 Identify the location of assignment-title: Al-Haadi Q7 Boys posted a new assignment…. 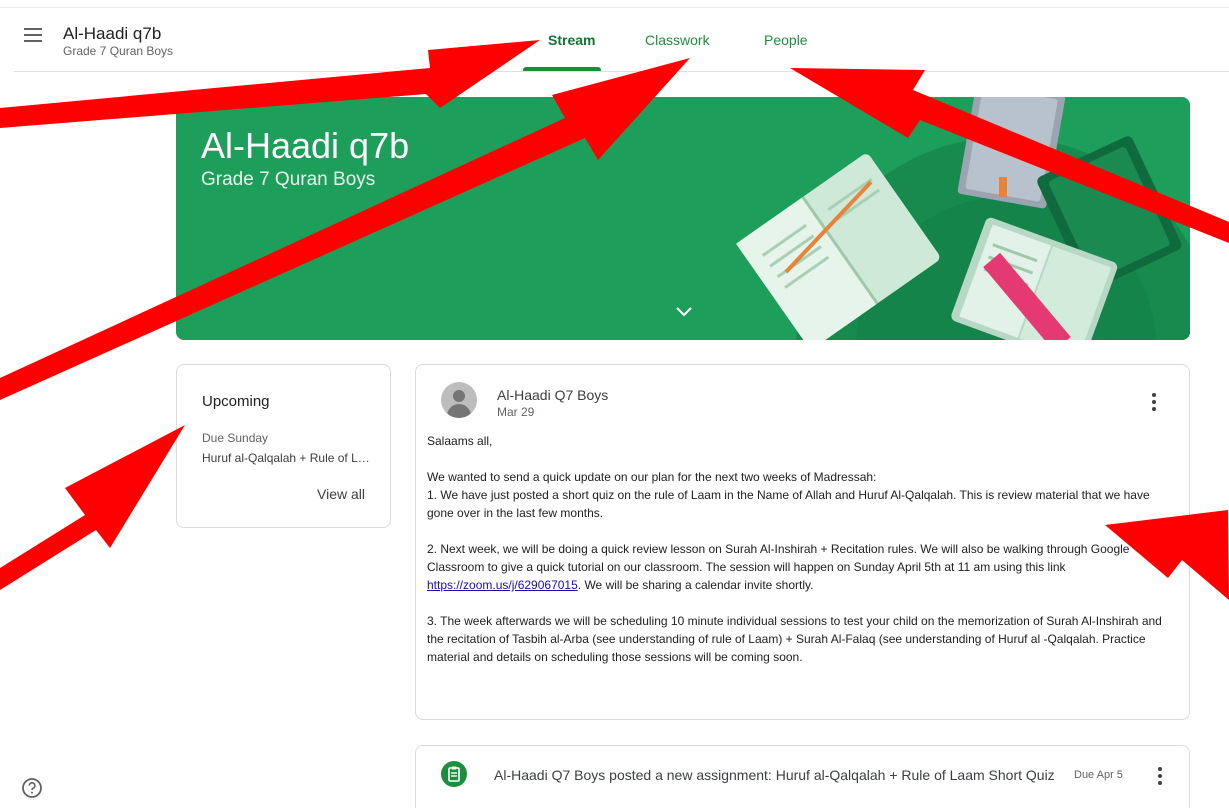
(788, 775).